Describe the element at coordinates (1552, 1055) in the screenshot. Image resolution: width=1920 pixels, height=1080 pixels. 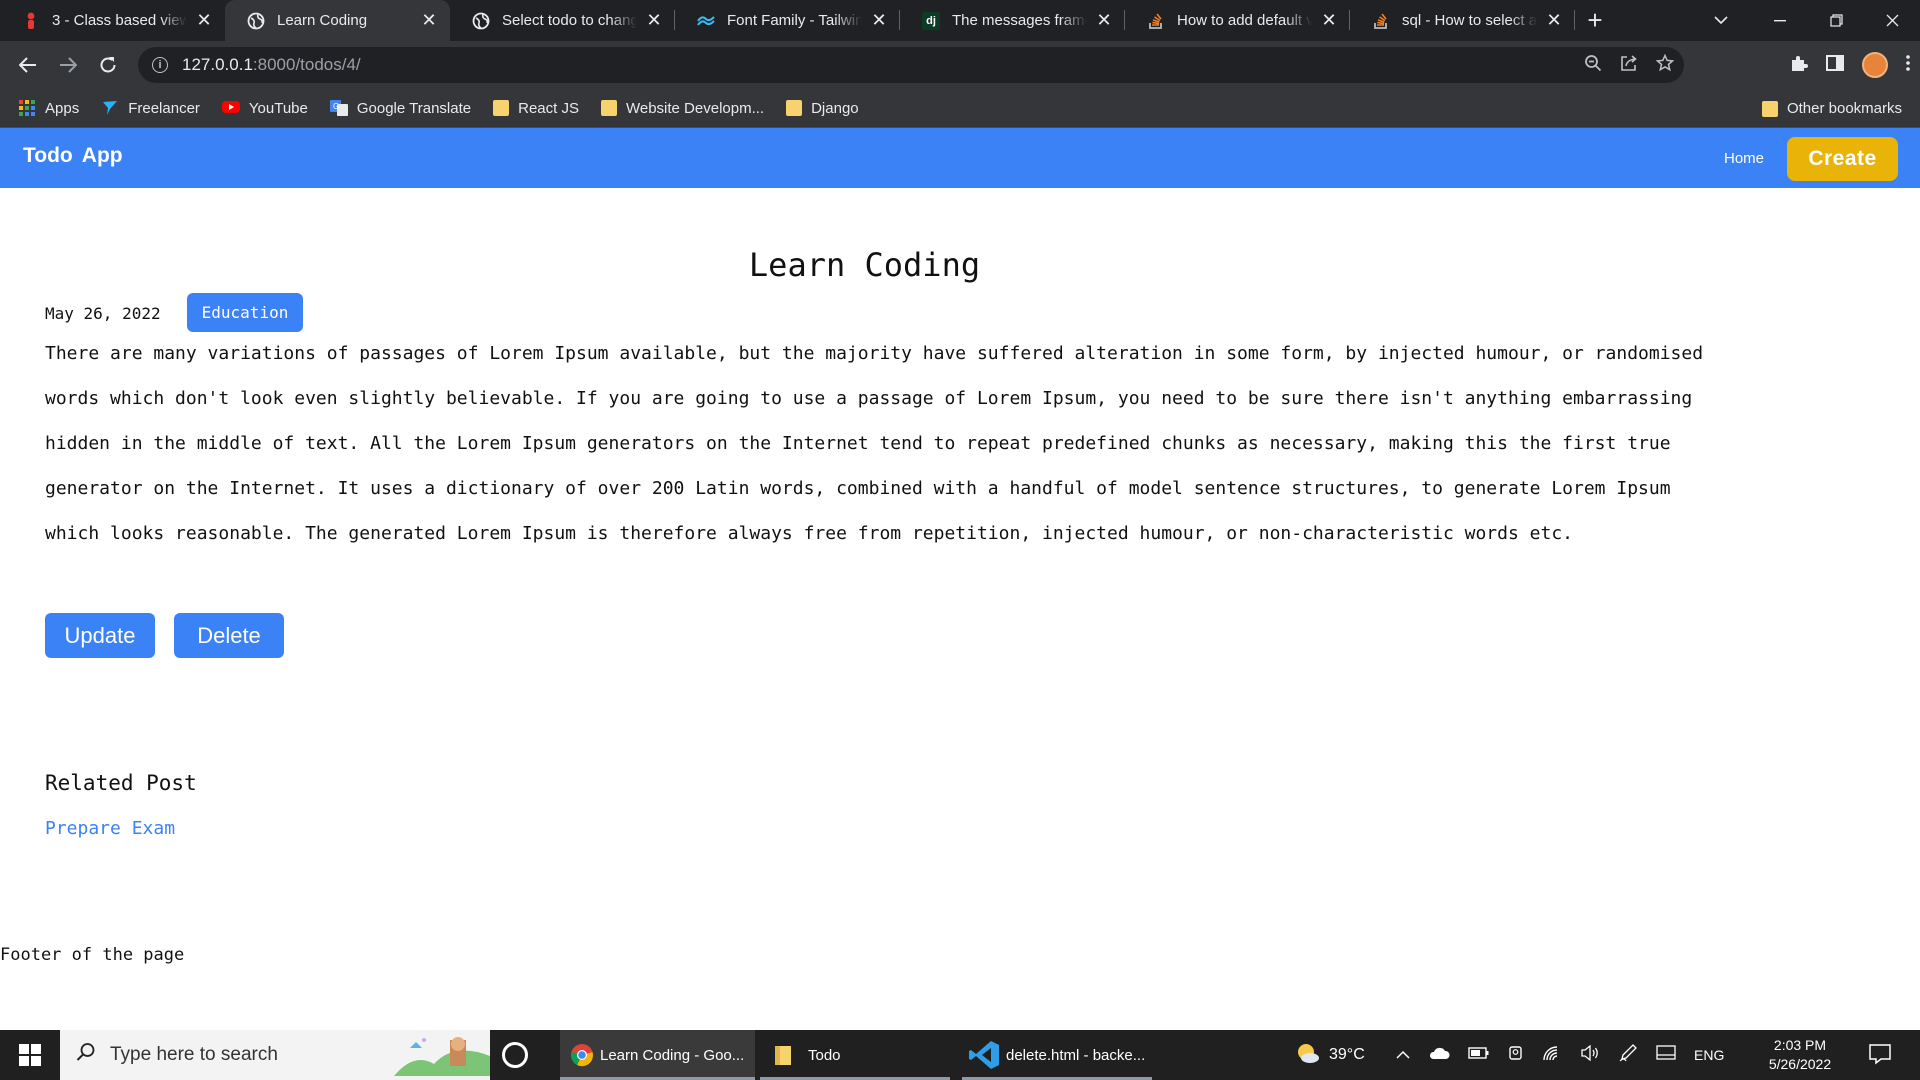
I see `wifi-icon` at that location.